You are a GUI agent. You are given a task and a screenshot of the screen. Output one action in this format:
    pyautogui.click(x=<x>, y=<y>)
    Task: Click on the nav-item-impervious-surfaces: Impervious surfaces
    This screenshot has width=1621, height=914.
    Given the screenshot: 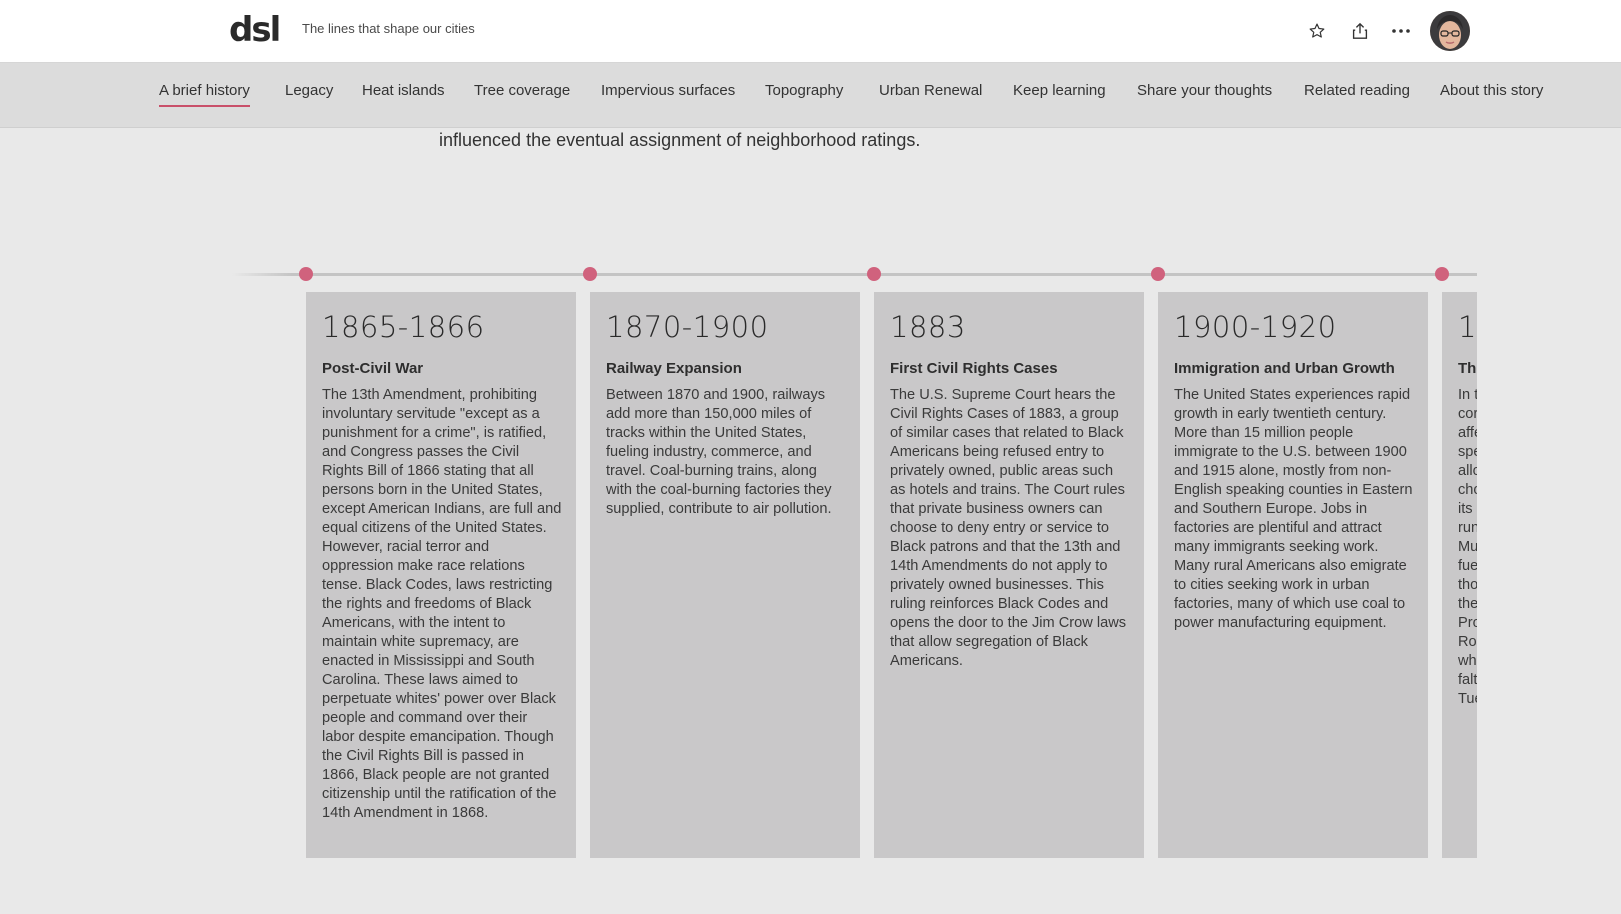 What is the action you would take?
    pyautogui.click(x=668, y=93)
    